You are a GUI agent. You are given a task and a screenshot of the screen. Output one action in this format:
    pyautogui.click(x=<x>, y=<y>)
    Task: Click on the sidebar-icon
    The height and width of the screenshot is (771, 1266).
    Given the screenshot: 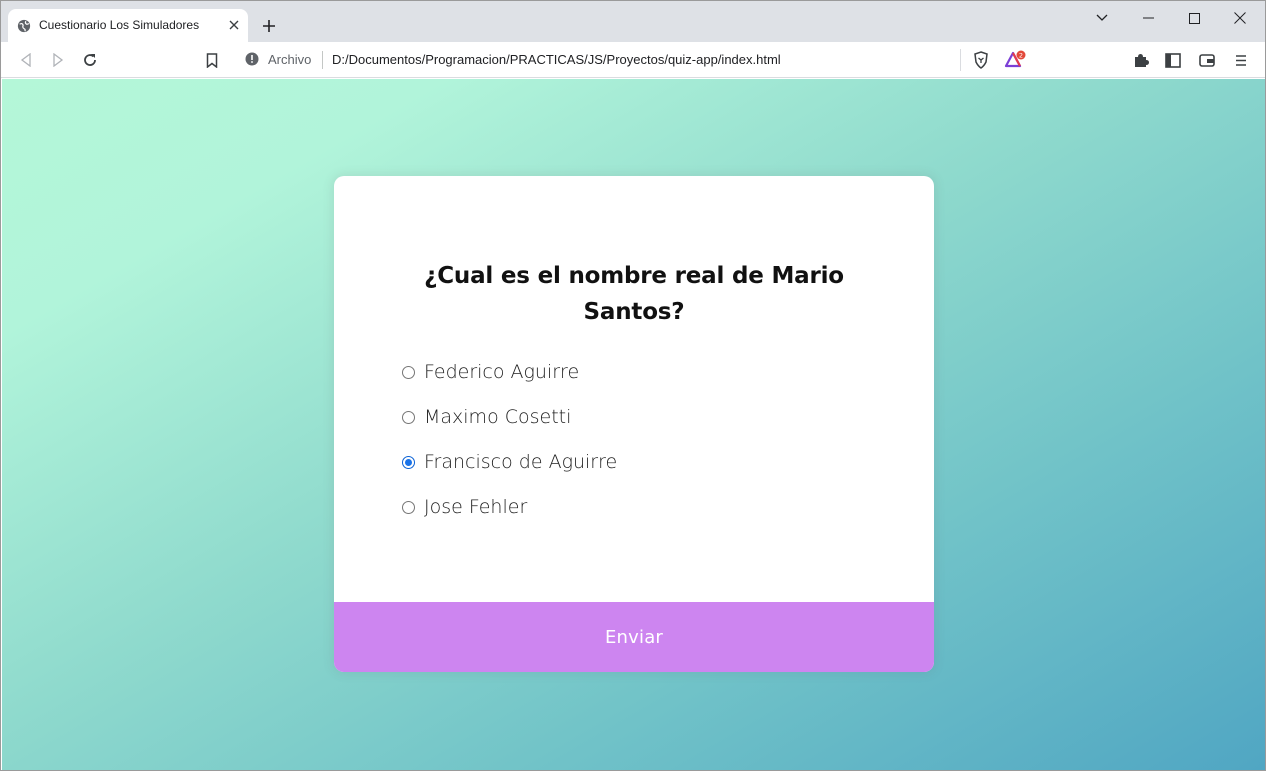 What is the action you would take?
    pyautogui.click(x=1173, y=60)
    